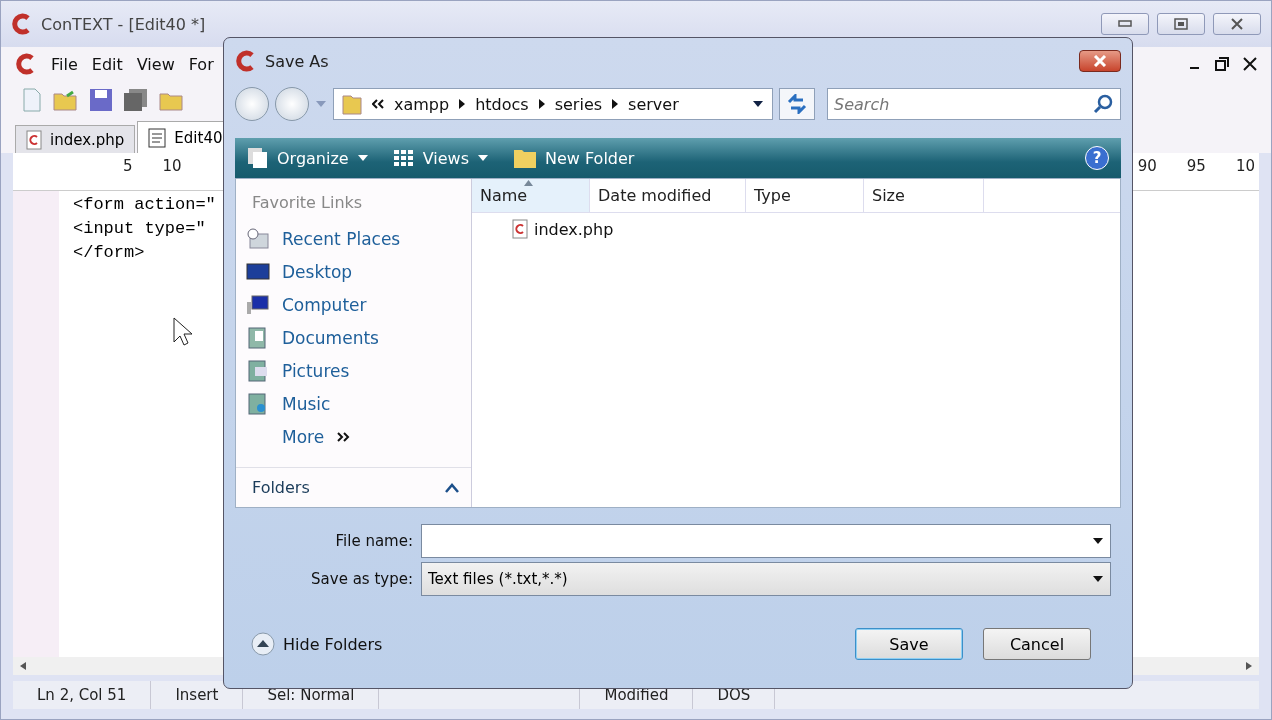  What do you see at coordinates (292, 104) in the screenshot?
I see `forward-button` at bounding box center [292, 104].